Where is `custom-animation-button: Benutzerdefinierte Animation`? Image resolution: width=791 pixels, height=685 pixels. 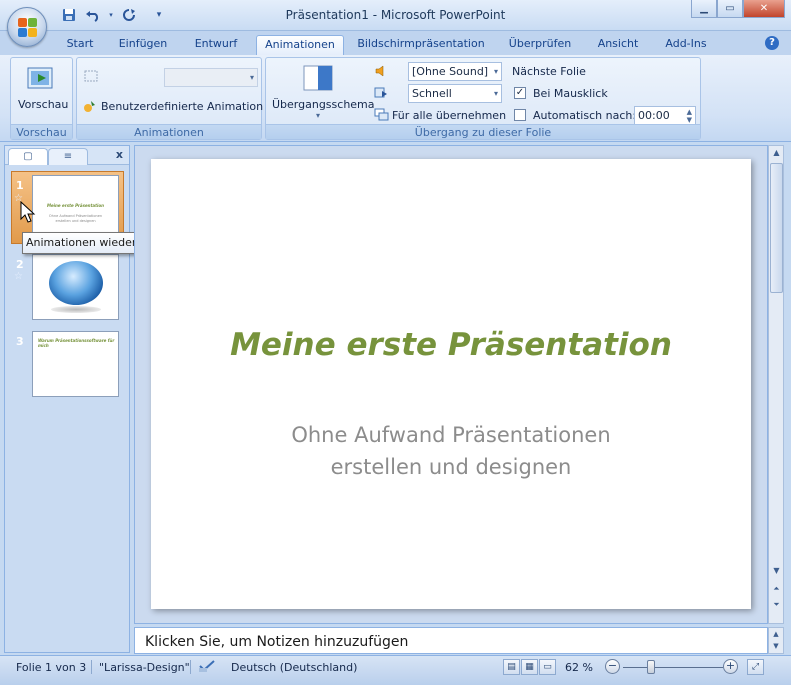 custom-animation-button: Benutzerdefinierte Animation is located at coordinates (182, 106).